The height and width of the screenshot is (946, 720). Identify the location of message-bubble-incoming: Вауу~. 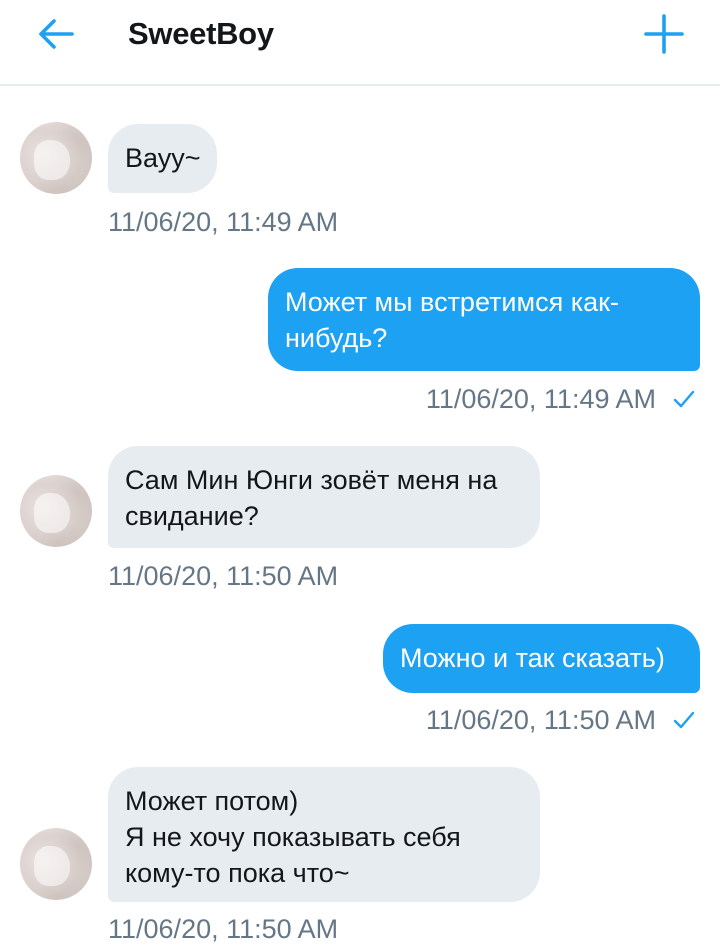
(162, 158).